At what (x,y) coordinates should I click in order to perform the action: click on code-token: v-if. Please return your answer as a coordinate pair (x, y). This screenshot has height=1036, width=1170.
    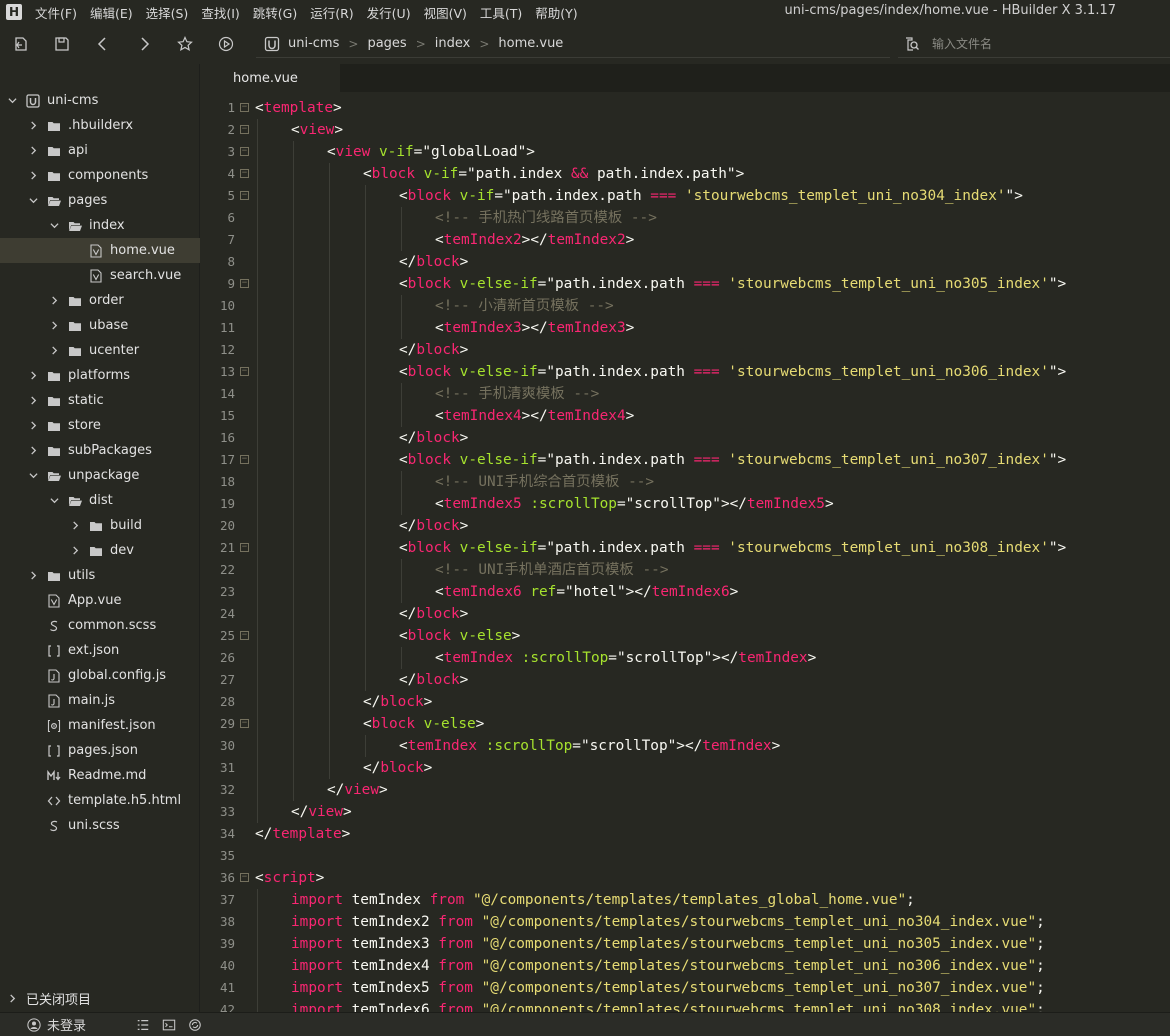
    Looking at the image, I should click on (477, 196).